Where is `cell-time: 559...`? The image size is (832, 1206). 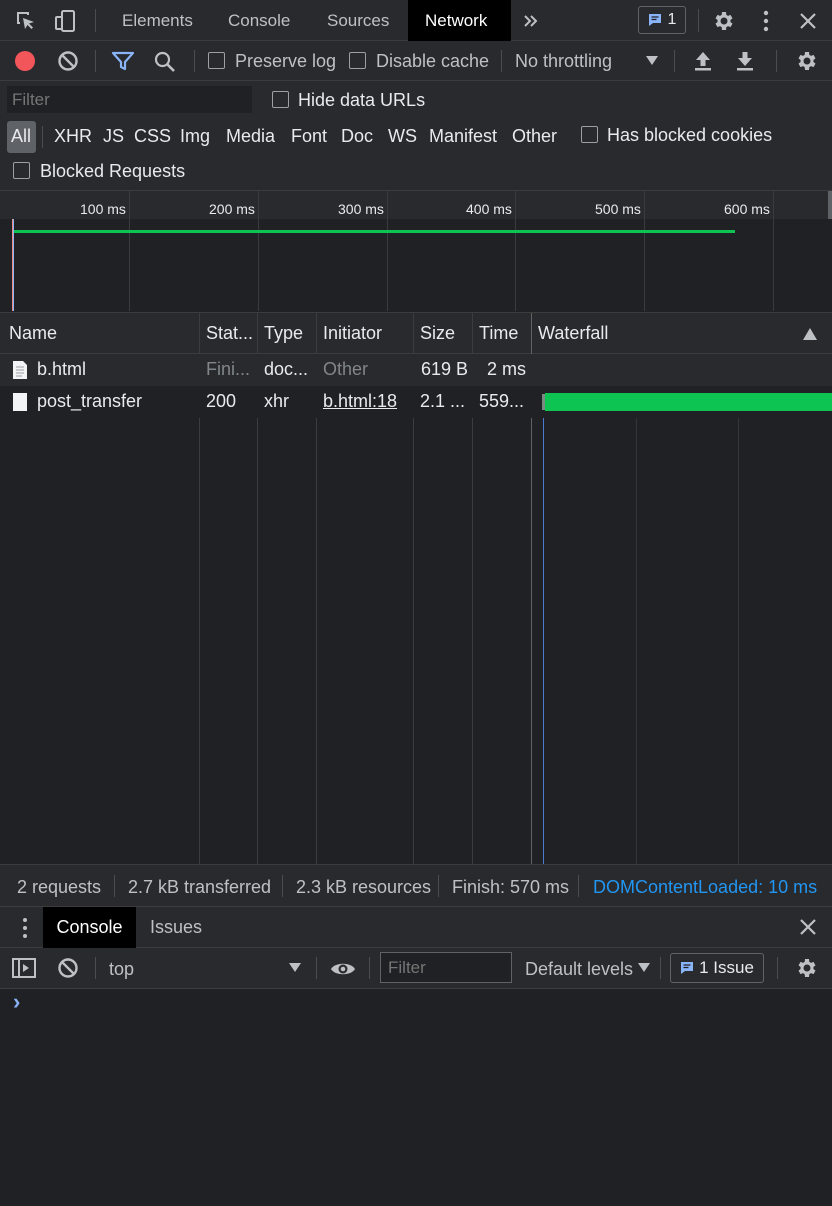
cell-time: 559... is located at coordinates (502, 401).